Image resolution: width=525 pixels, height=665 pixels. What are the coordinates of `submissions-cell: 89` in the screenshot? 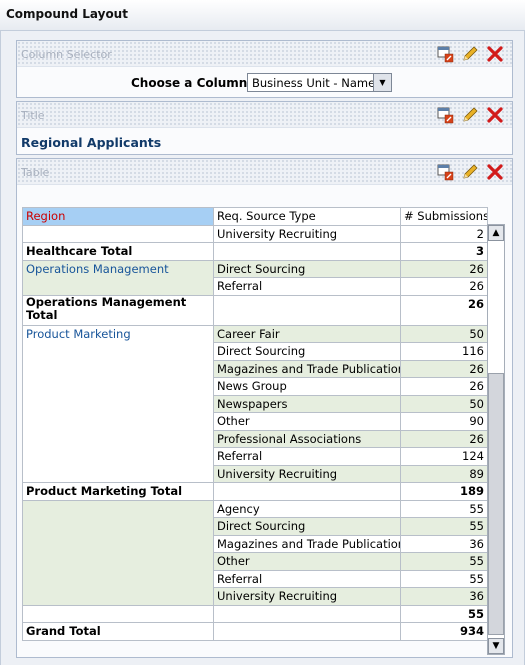 It's located at (444, 473).